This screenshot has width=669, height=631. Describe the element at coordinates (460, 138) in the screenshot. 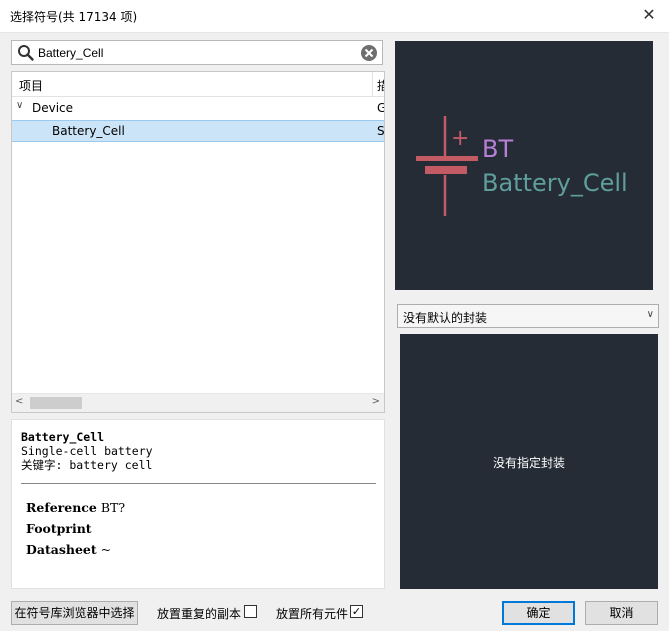

I see `plus-sign: +` at that location.